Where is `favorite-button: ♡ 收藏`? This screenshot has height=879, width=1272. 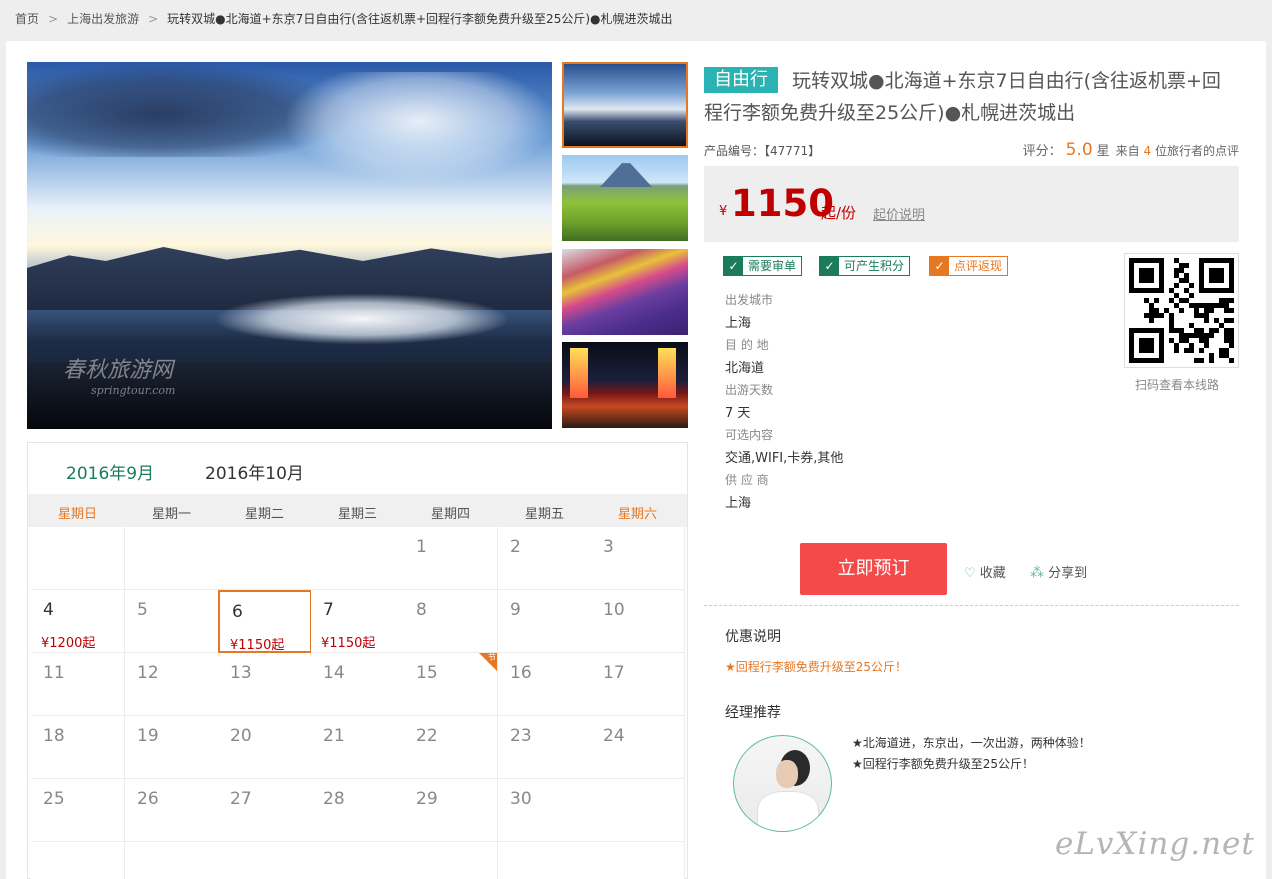
favorite-button: ♡ 收藏 is located at coordinates (985, 571).